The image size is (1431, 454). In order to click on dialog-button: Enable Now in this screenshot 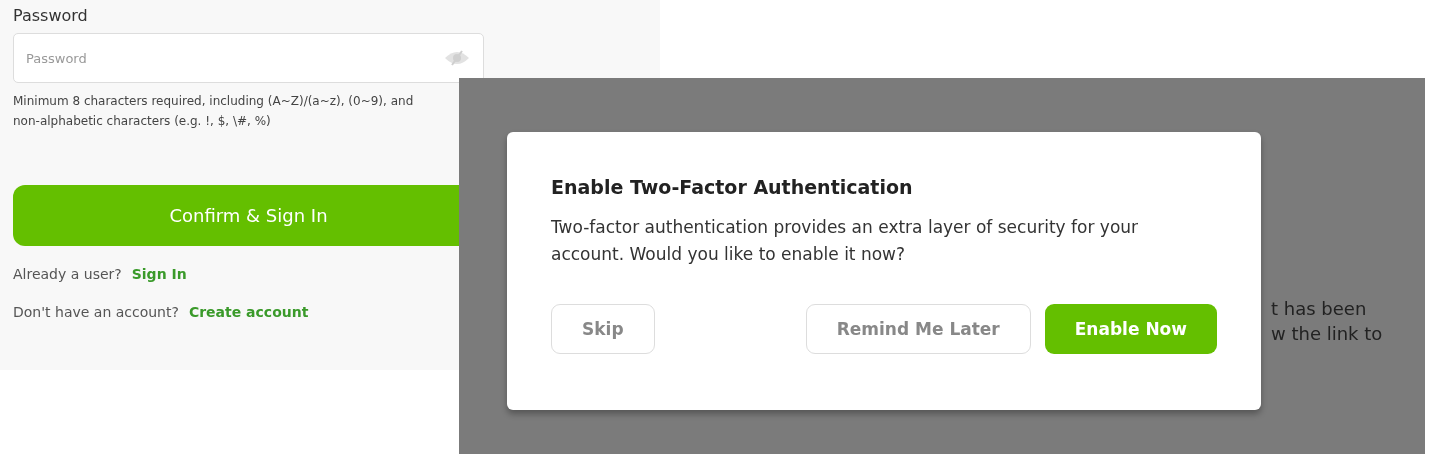, I will do `click(1130, 329)`.